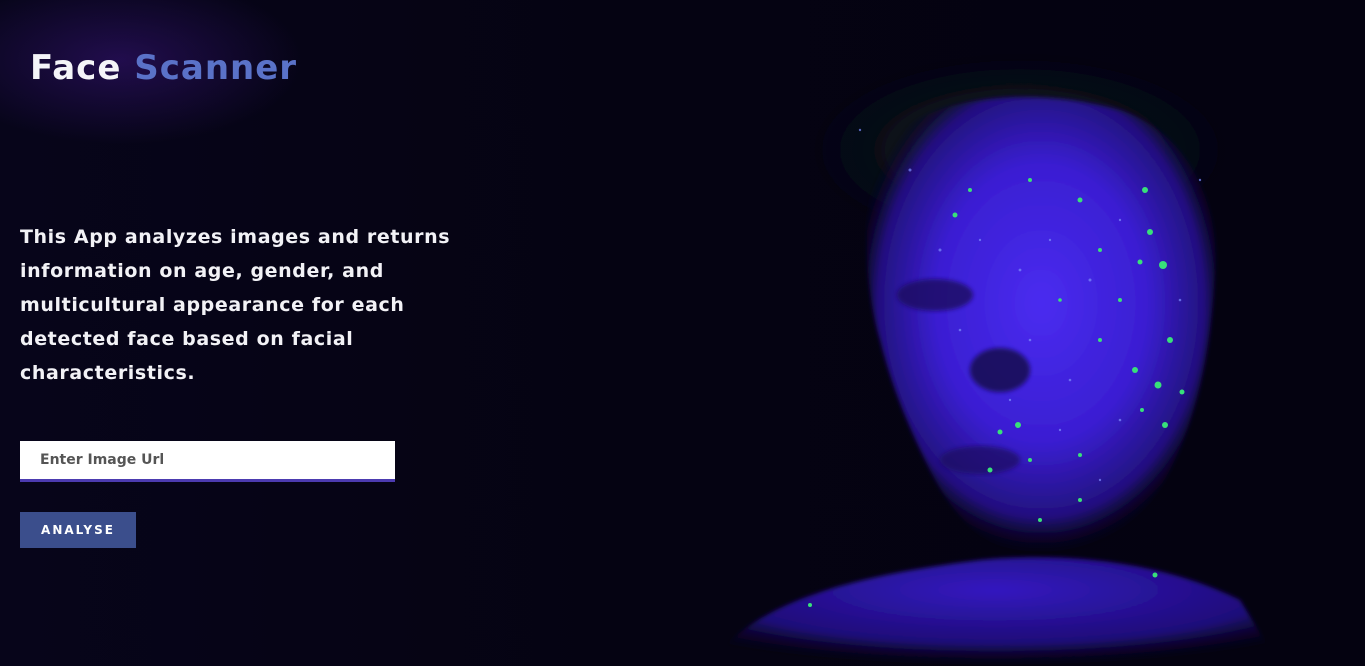 This screenshot has height=666, width=1365. I want to click on analyse-button: ANALYSE, so click(78, 530).